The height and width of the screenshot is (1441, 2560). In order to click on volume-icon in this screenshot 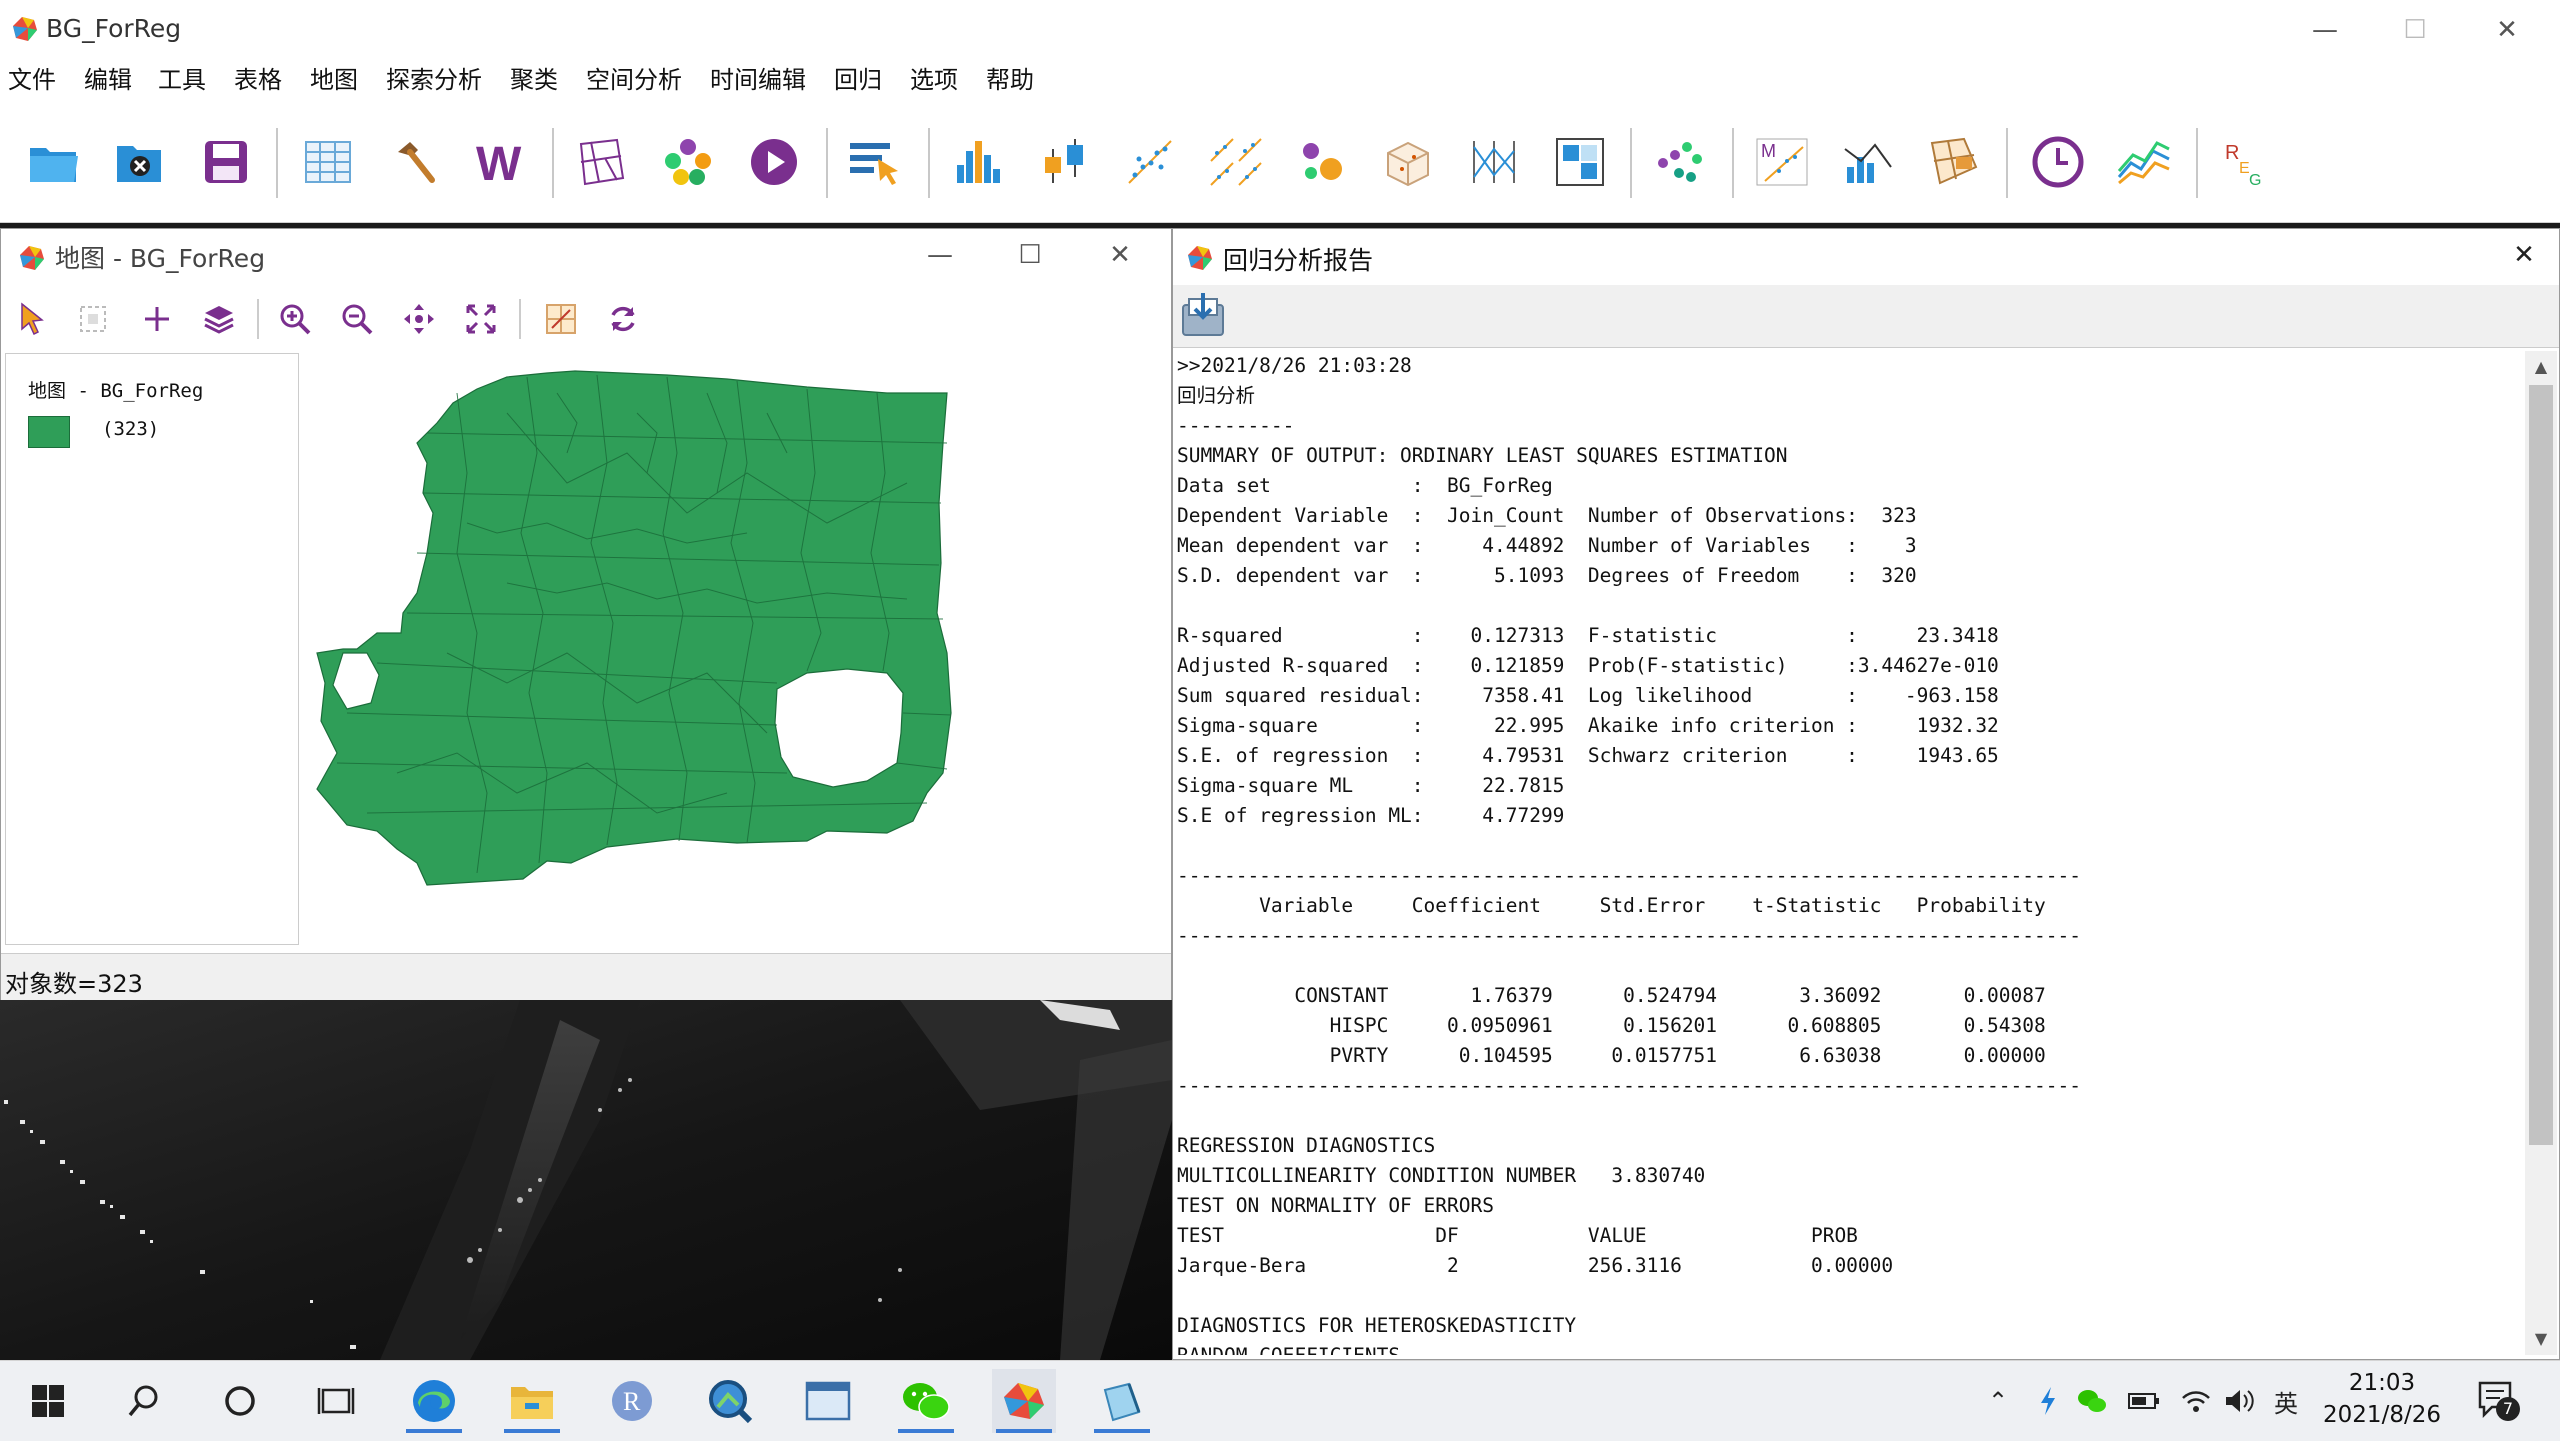, I will do `click(2240, 1401)`.